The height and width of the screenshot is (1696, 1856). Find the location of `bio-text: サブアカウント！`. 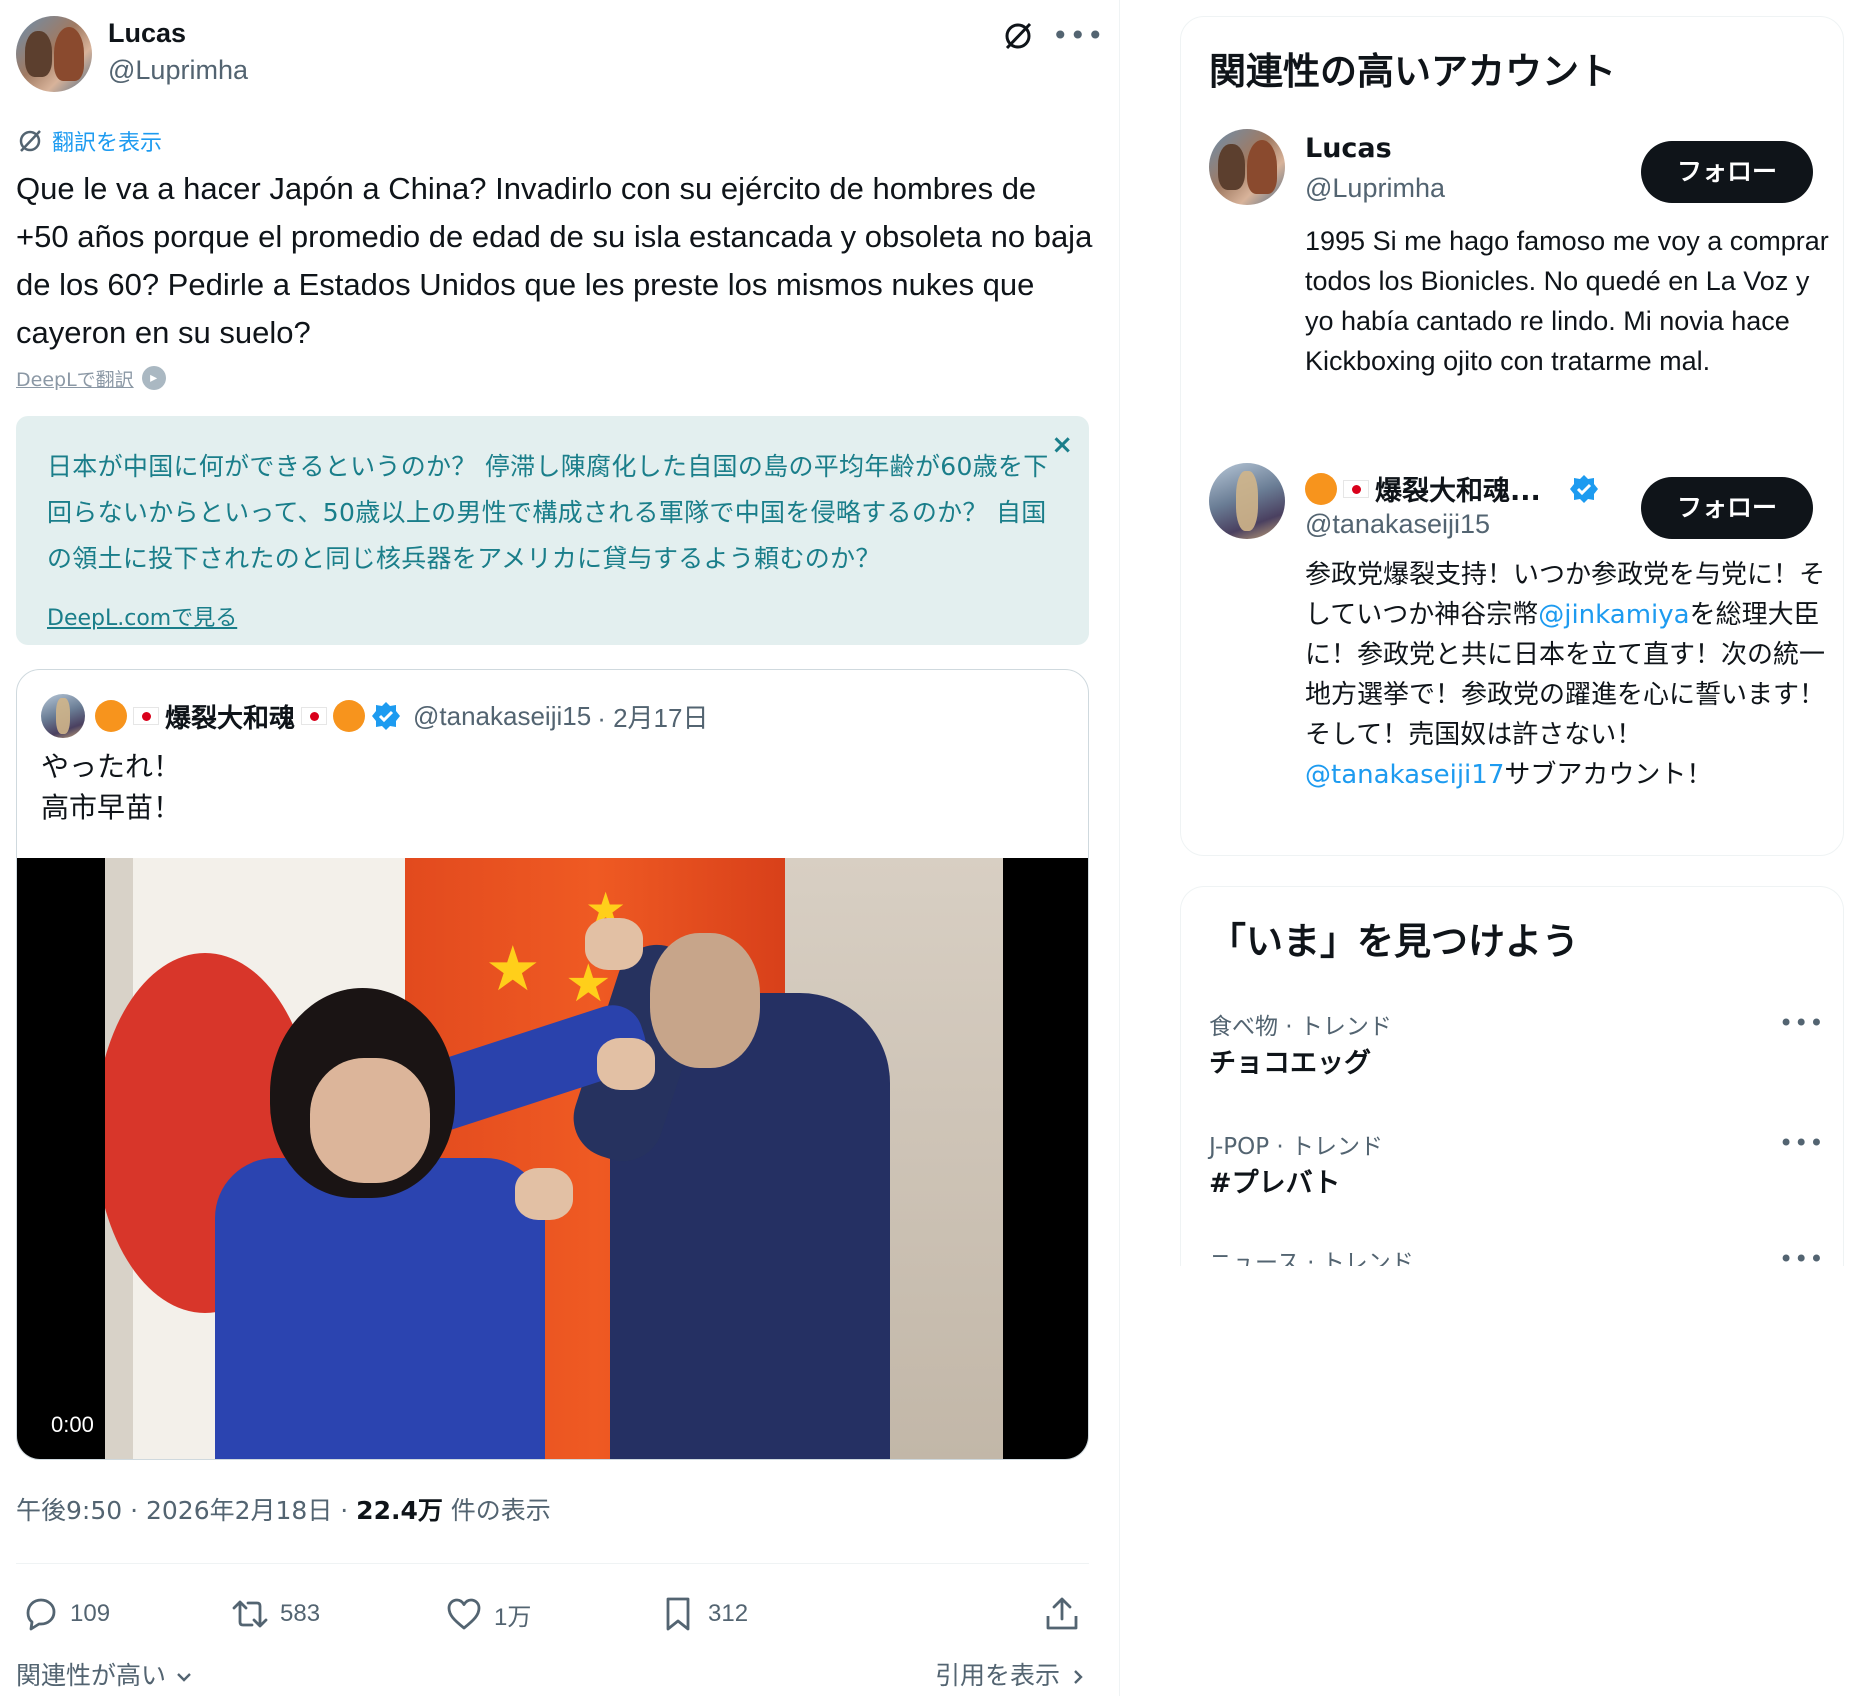

bio-text: サブアカウント！ is located at coordinates (1608, 775).